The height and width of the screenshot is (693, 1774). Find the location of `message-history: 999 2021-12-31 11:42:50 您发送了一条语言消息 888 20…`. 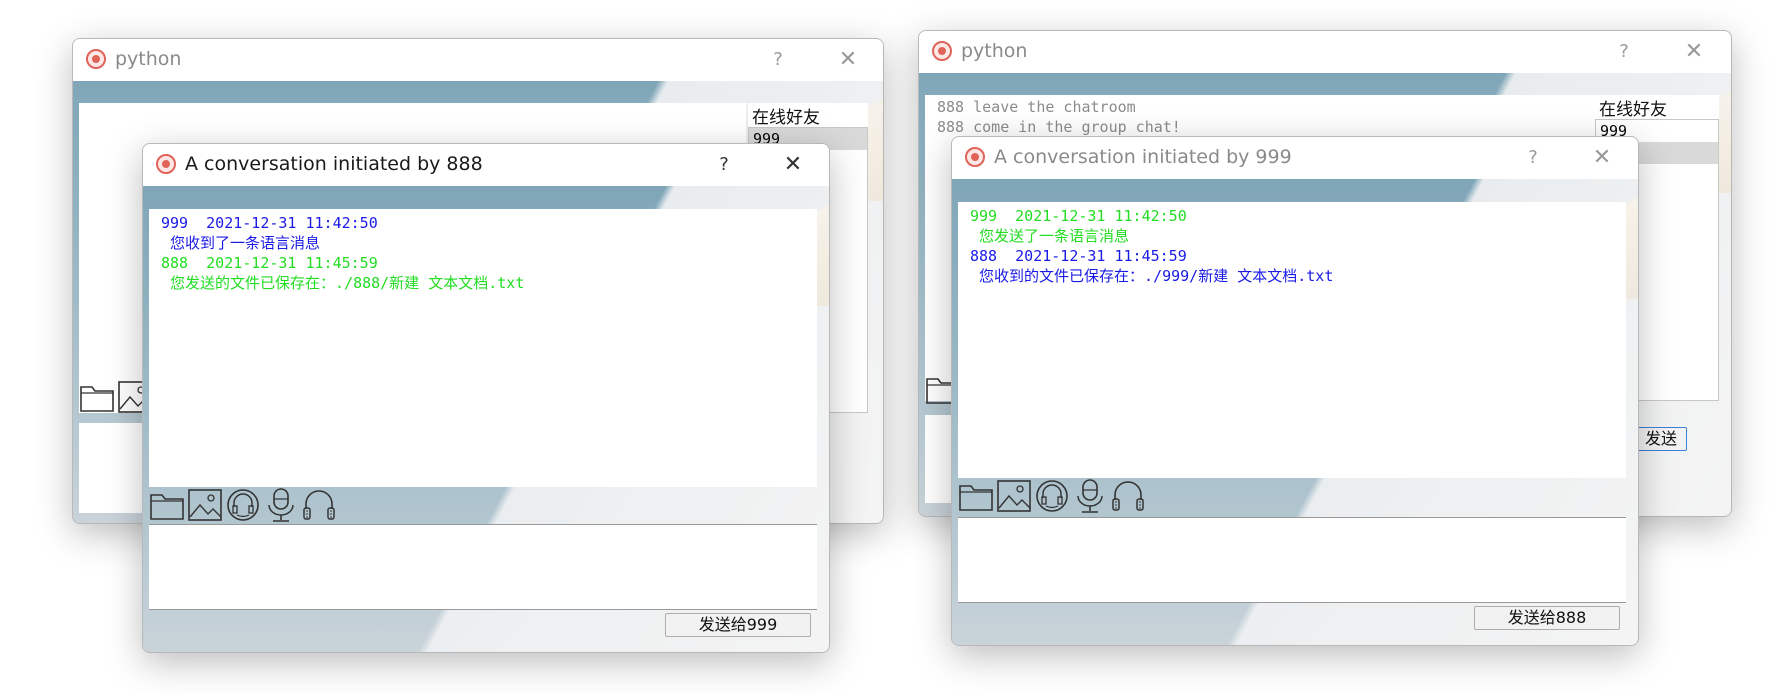

message-history: 999 2021-12-31 11:42:50 您发送了一条语言消息 888 20… is located at coordinates (1292, 340).